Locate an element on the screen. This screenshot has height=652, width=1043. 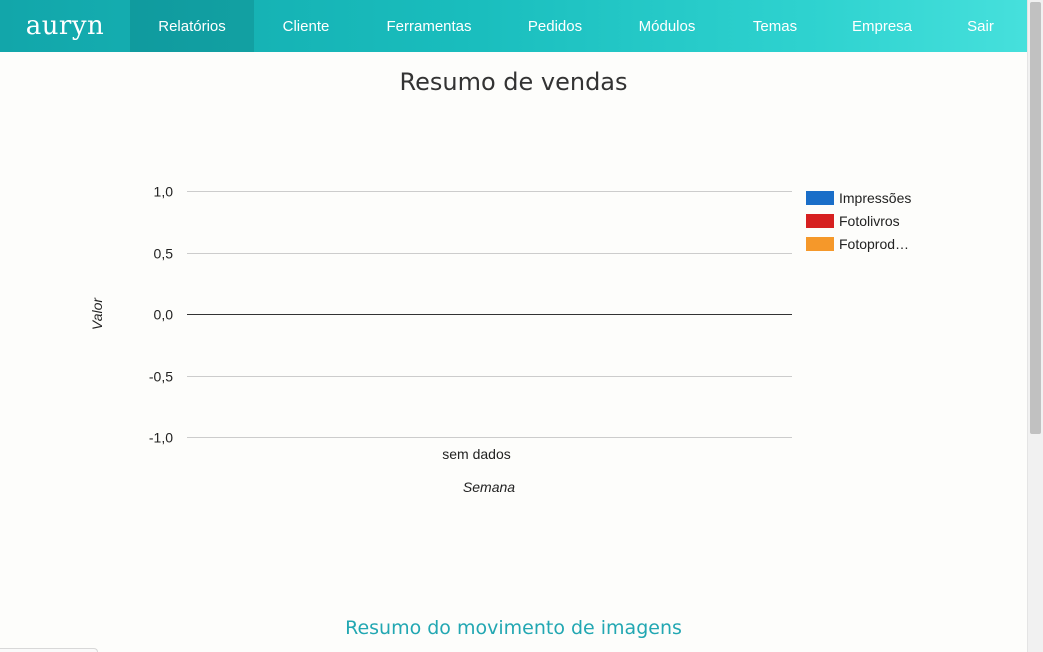
chart-y-ticks: 1,0 0,5 0,0 -0,5 -1,0 is located at coordinates (161, 315).